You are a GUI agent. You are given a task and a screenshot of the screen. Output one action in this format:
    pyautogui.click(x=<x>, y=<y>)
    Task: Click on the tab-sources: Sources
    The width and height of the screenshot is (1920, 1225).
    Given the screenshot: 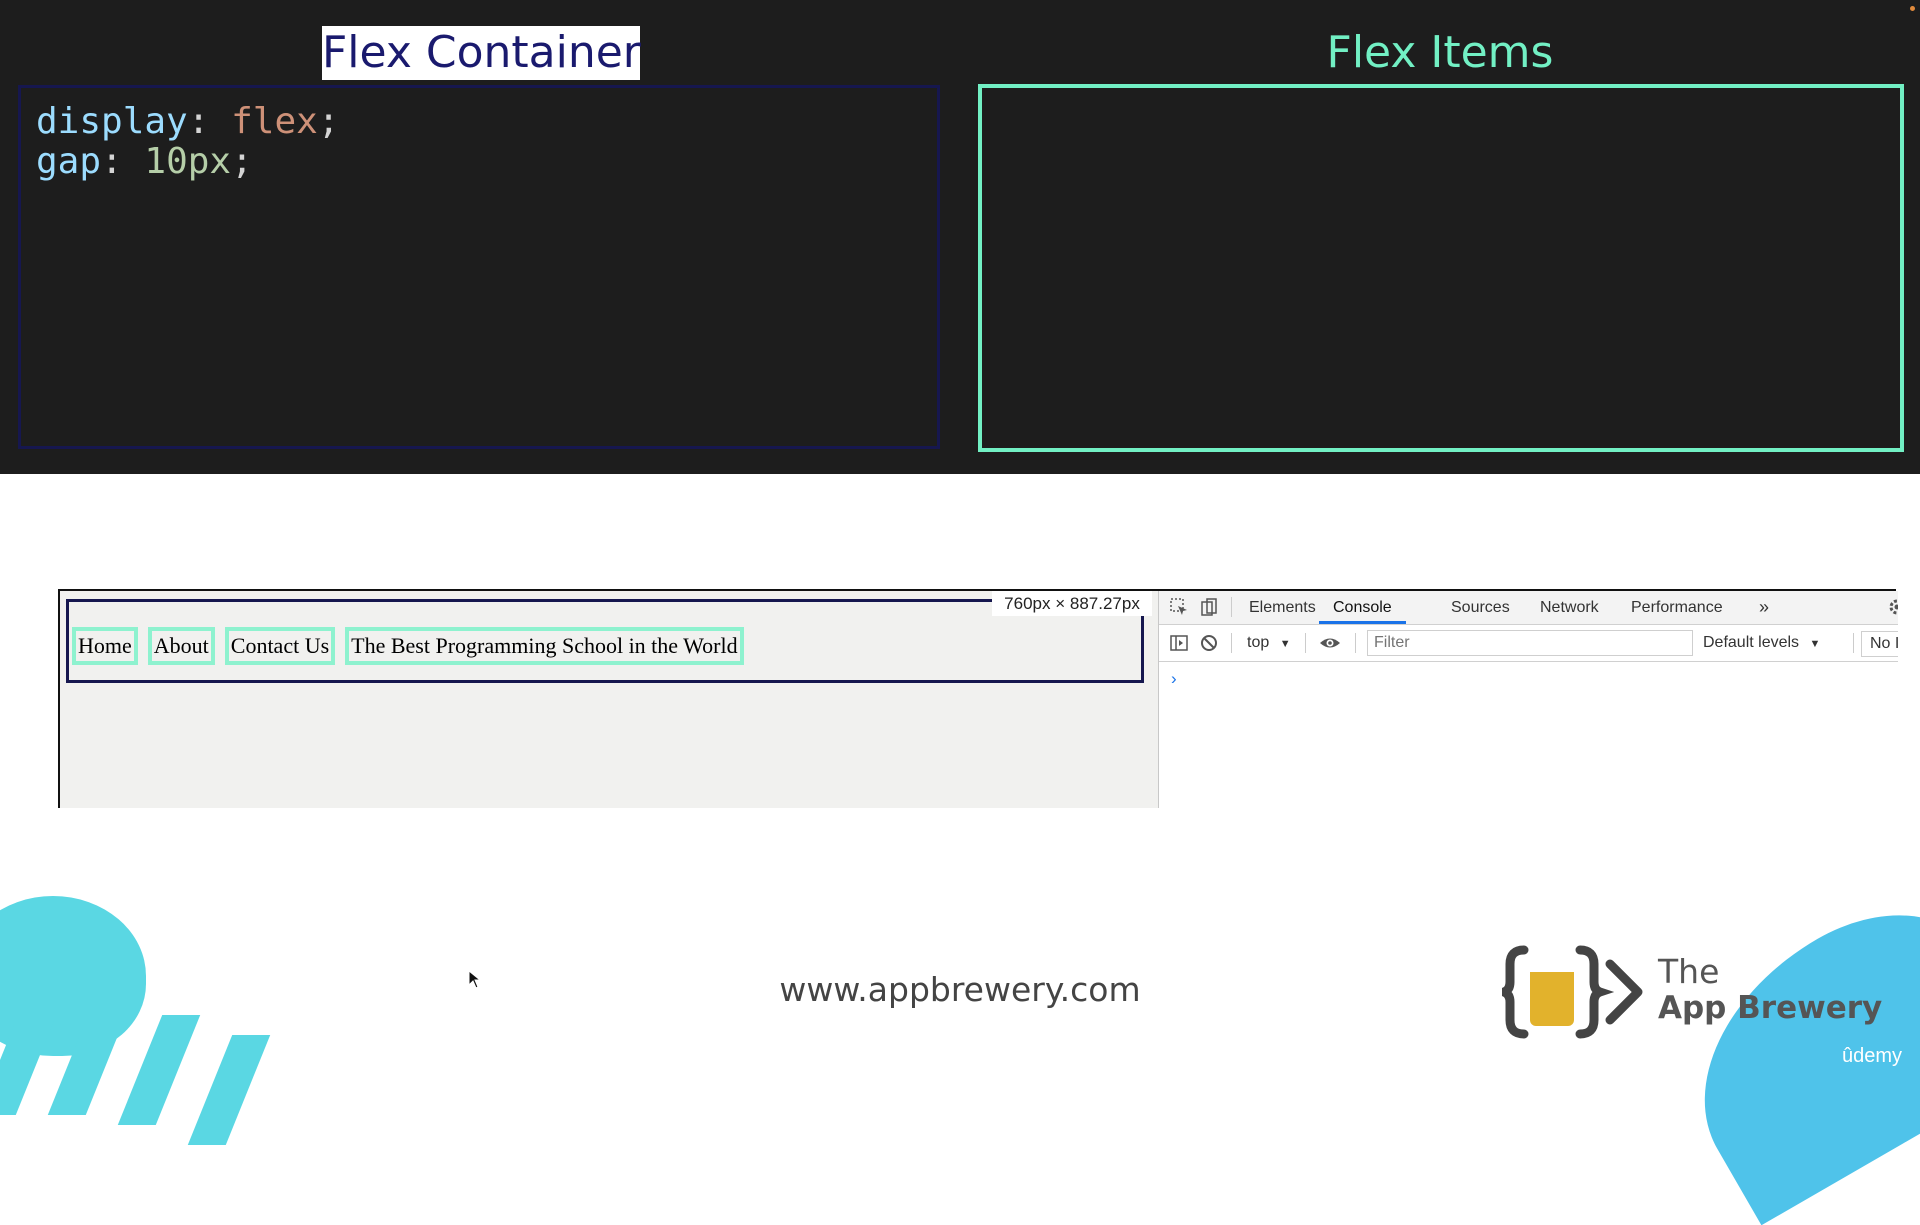 What is the action you would take?
    pyautogui.click(x=1480, y=607)
    